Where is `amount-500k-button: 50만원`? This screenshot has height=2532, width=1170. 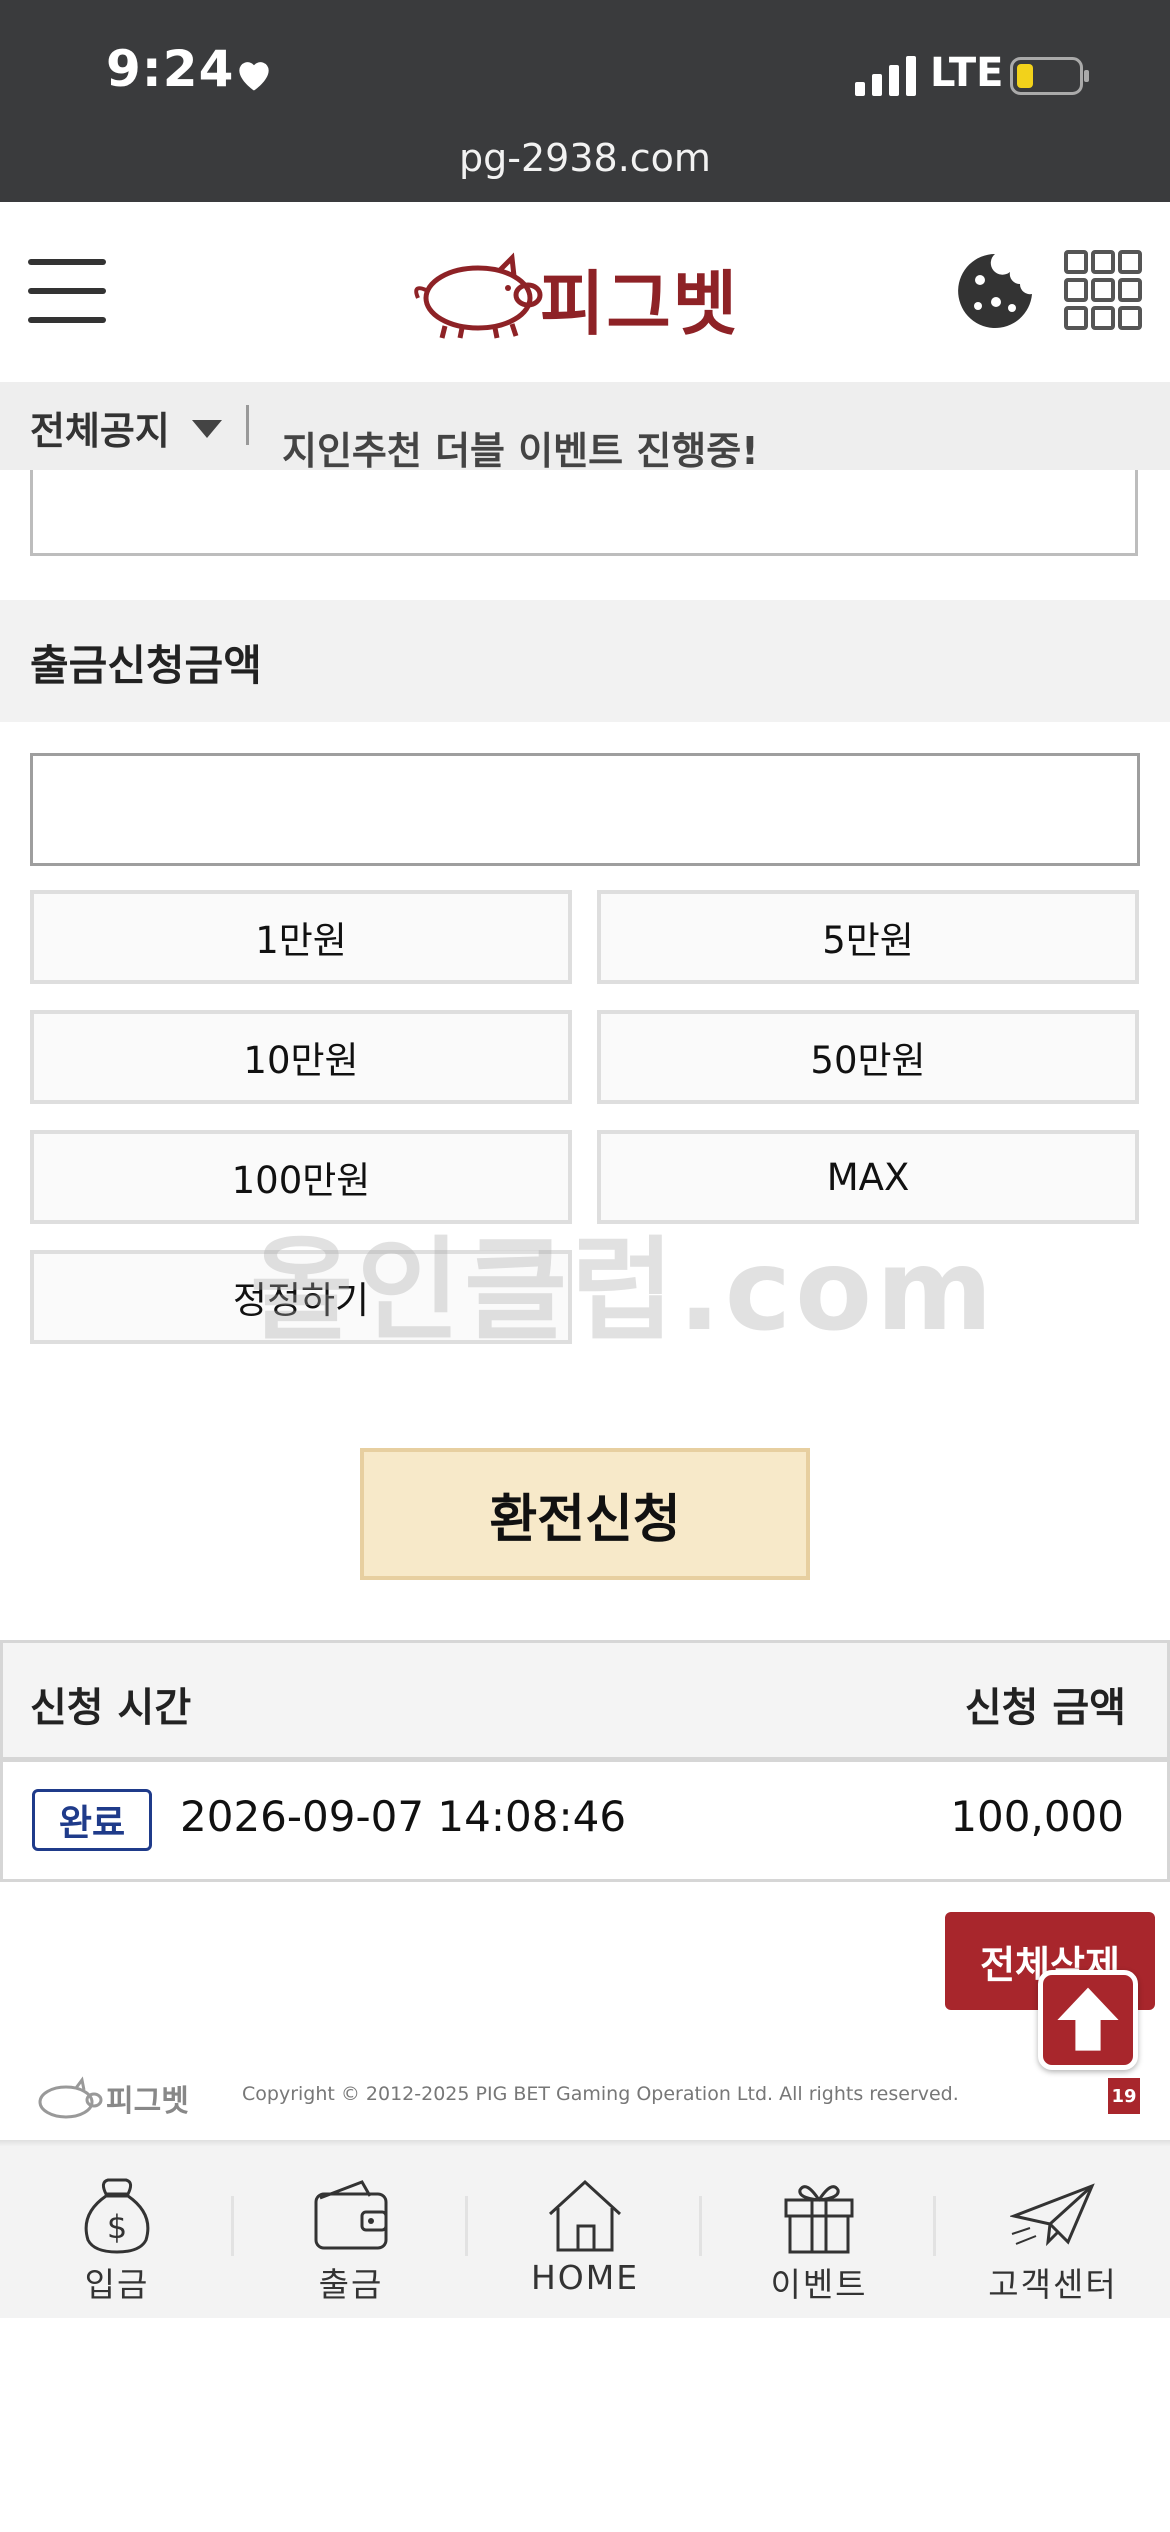 amount-500k-button: 50만원 is located at coordinates (868, 1057).